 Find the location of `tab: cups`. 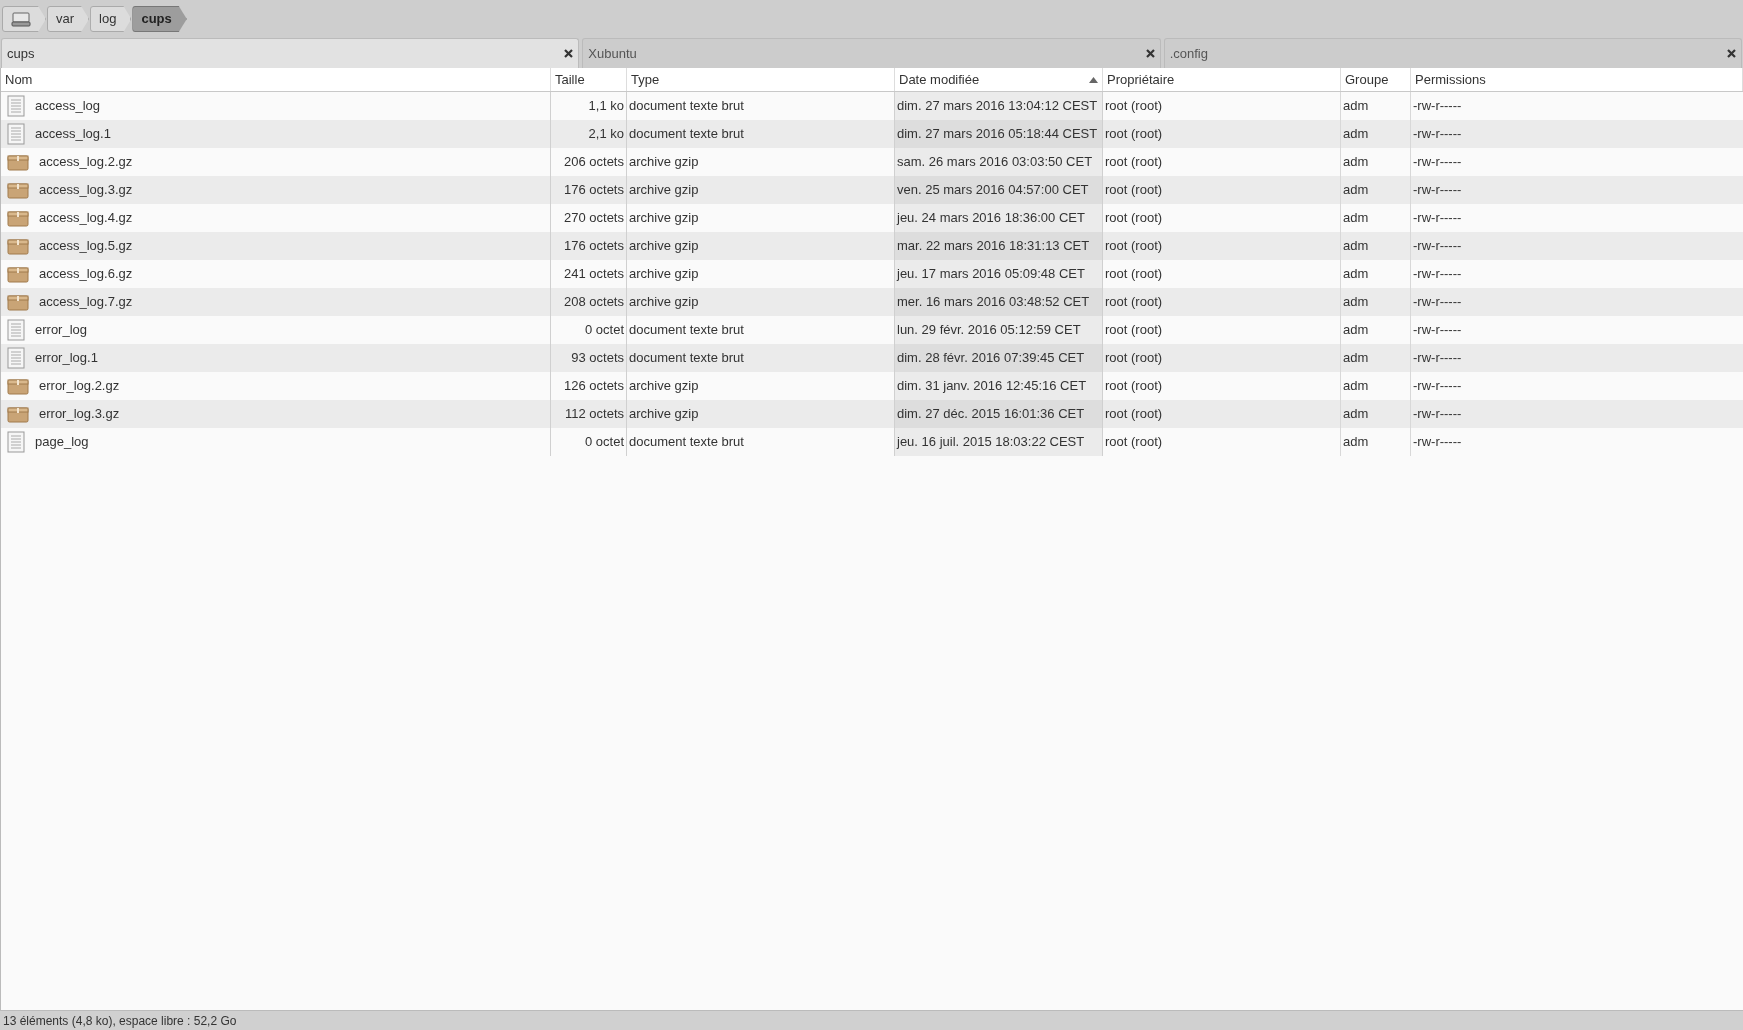

tab: cups is located at coordinates (290, 53).